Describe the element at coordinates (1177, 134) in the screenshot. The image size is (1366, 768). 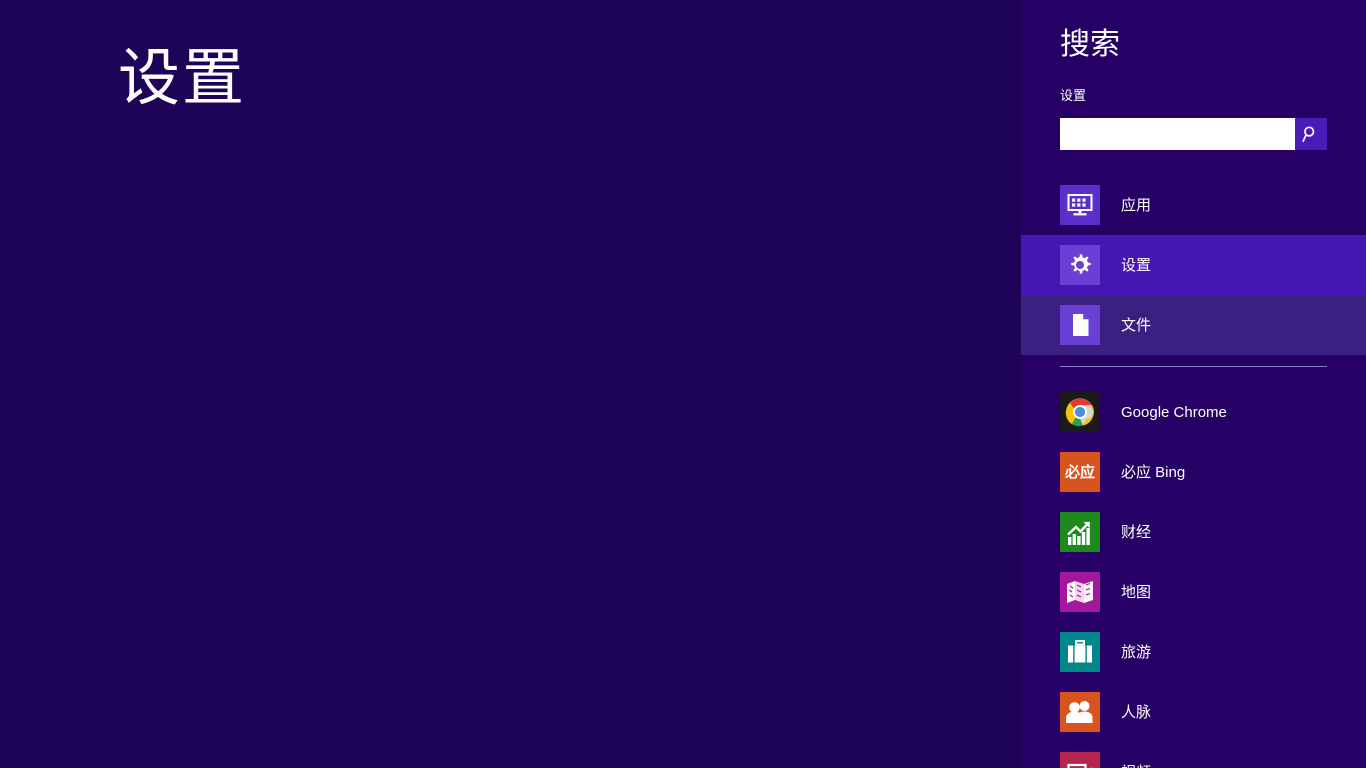
I see `search-input` at that location.